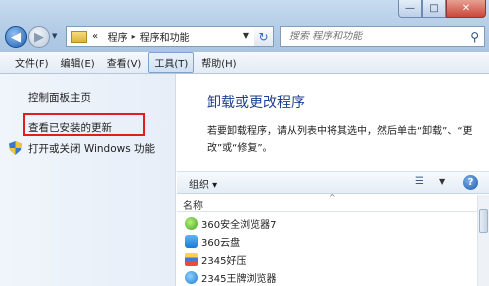 The image size is (489, 286). I want to click on breadcrumb-programs: 程序, so click(118, 36).